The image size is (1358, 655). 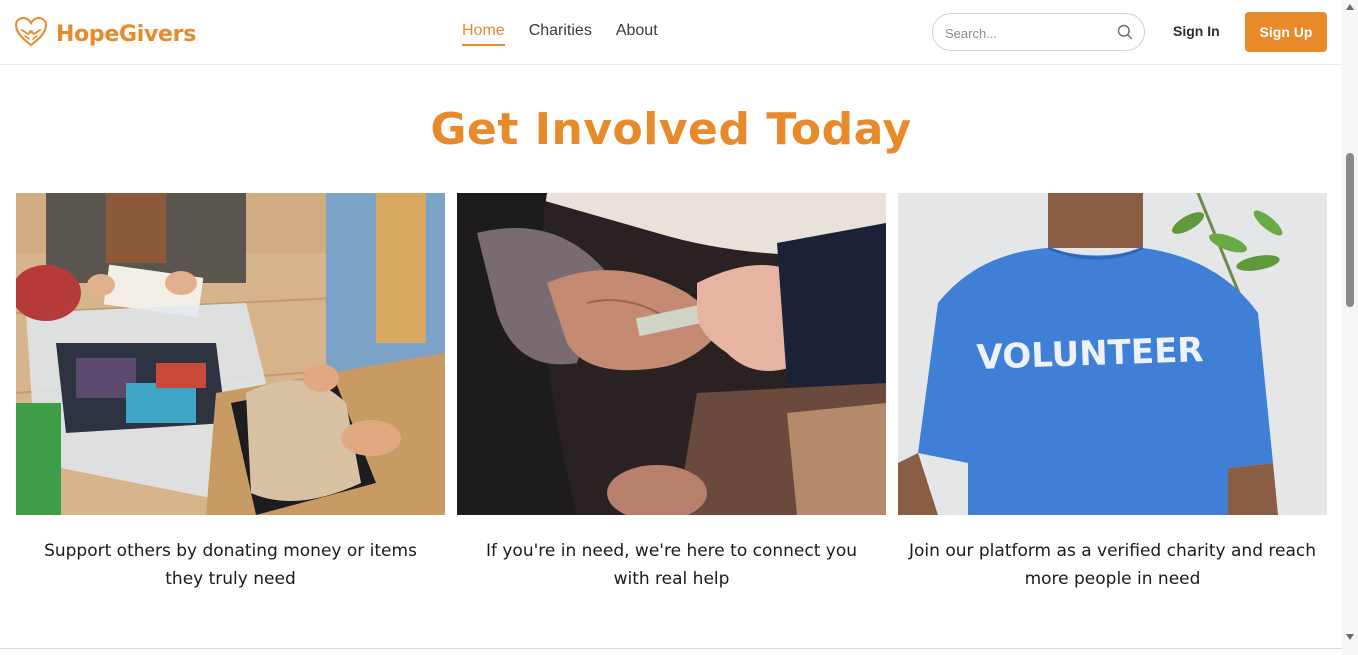 What do you see at coordinates (1090, 354) in the screenshot?
I see `shirt-volunteer-text: VOLUNTEER` at bounding box center [1090, 354].